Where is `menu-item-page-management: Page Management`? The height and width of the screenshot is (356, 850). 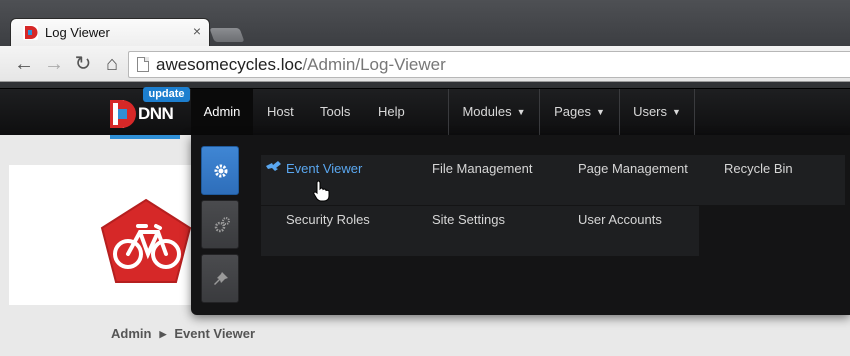
menu-item-page-management: Page Management is located at coordinates (626, 180).